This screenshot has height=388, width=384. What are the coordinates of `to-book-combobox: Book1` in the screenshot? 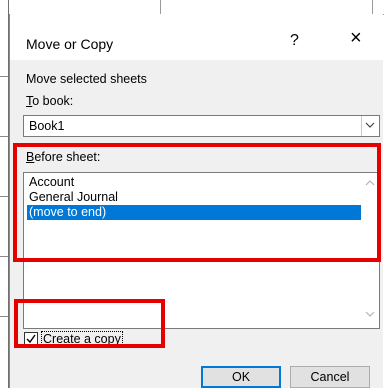 It's located at (201, 126).